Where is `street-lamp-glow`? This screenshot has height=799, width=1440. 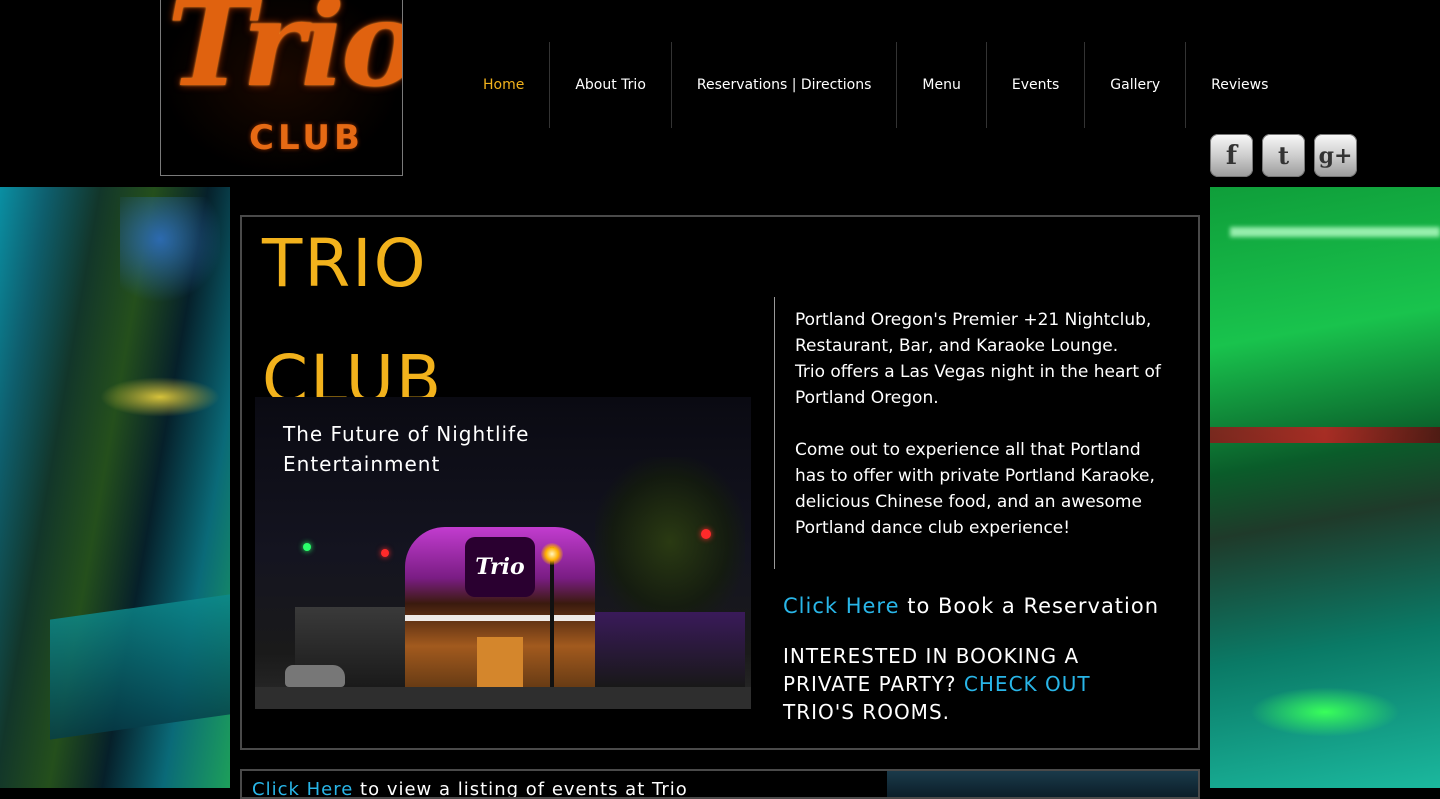 street-lamp-glow is located at coordinates (552, 554).